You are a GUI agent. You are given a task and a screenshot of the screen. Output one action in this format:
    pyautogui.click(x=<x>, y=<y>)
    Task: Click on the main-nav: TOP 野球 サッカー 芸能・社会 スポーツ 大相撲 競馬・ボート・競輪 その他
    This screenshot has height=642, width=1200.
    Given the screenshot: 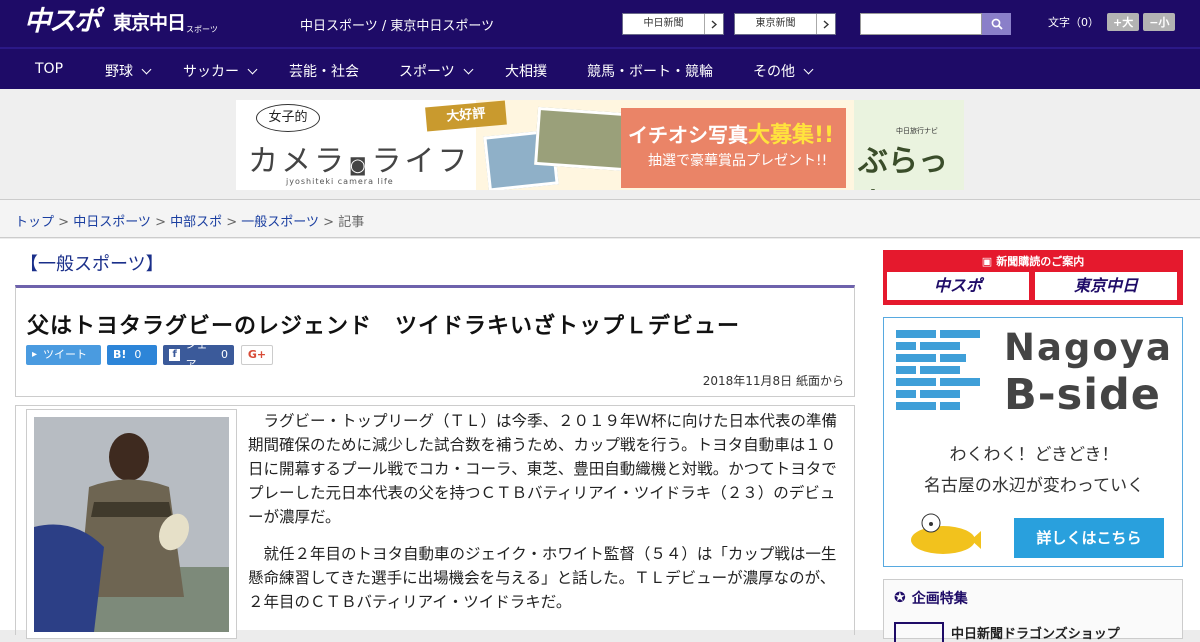 What is the action you would take?
    pyautogui.click(x=600, y=68)
    